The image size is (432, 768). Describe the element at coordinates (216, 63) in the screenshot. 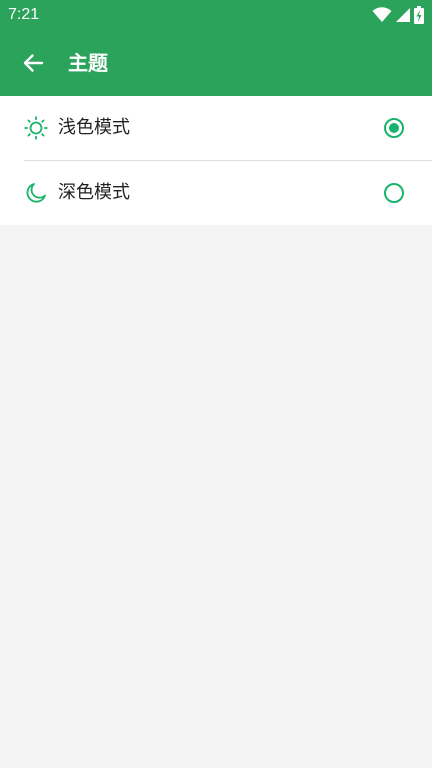

I see `app-bar: 主题` at that location.